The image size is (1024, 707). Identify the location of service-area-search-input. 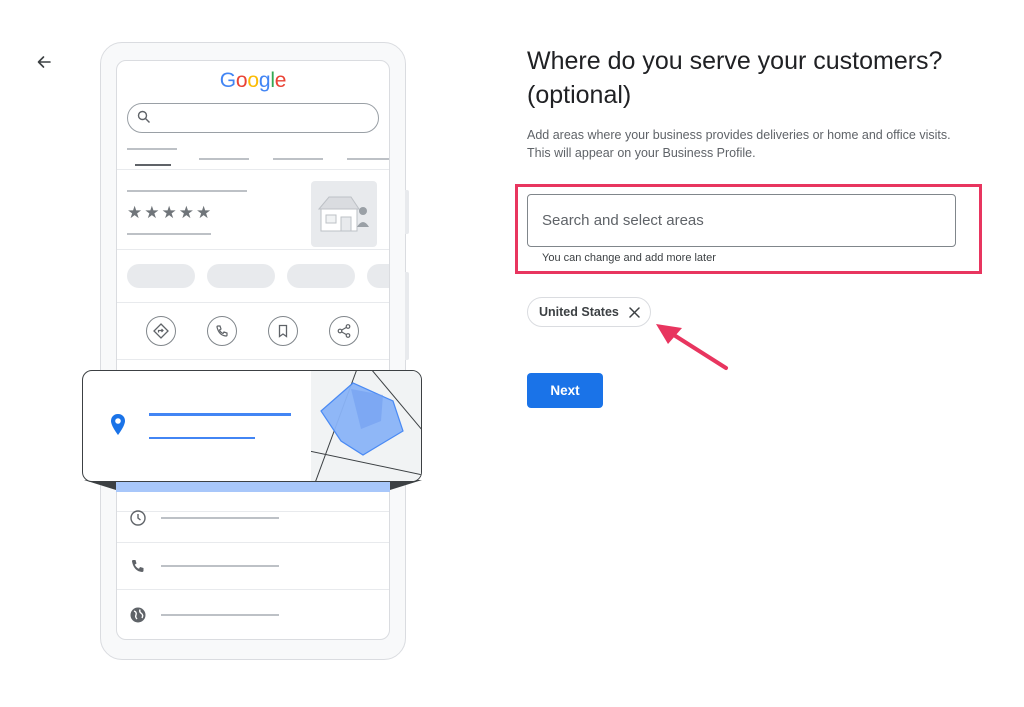
(741, 220).